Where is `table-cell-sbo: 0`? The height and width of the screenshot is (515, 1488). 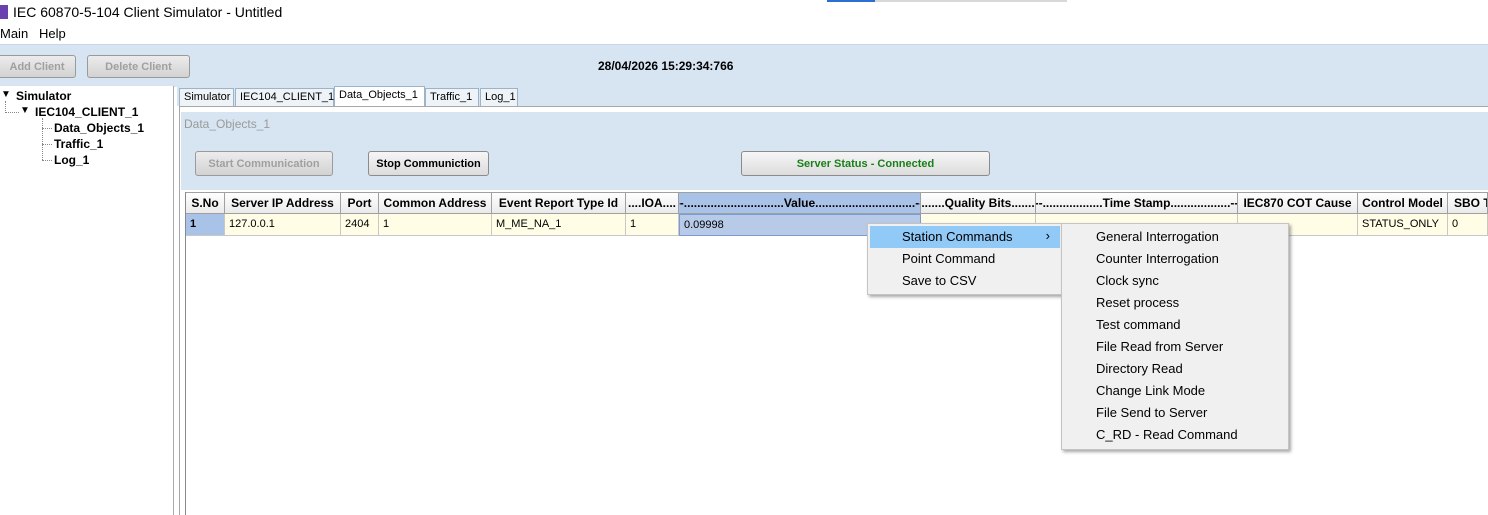 table-cell-sbo: 0 is located at coordinates (1468, 225).